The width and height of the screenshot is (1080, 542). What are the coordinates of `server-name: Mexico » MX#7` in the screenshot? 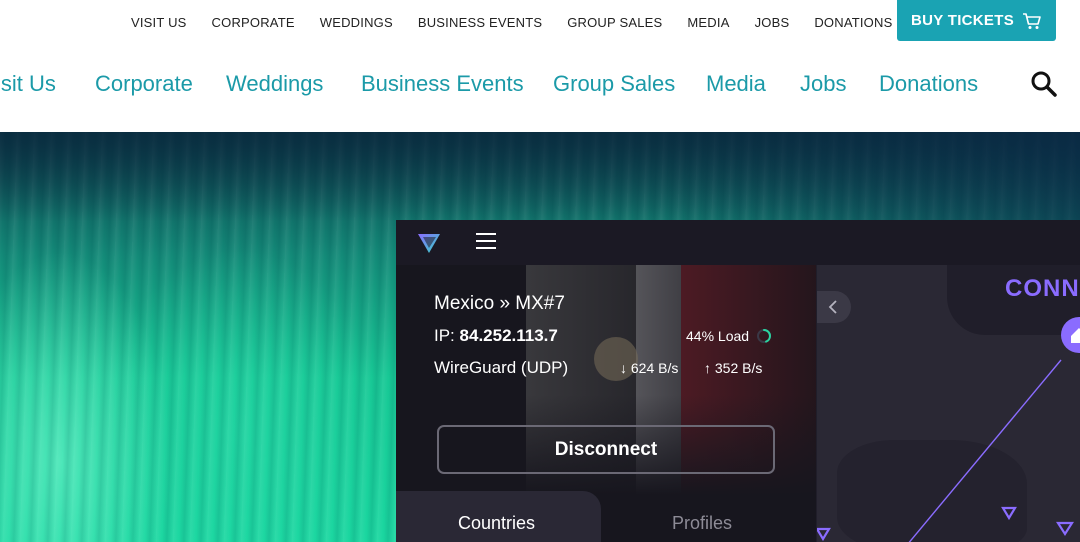 It's located at (499, 303).